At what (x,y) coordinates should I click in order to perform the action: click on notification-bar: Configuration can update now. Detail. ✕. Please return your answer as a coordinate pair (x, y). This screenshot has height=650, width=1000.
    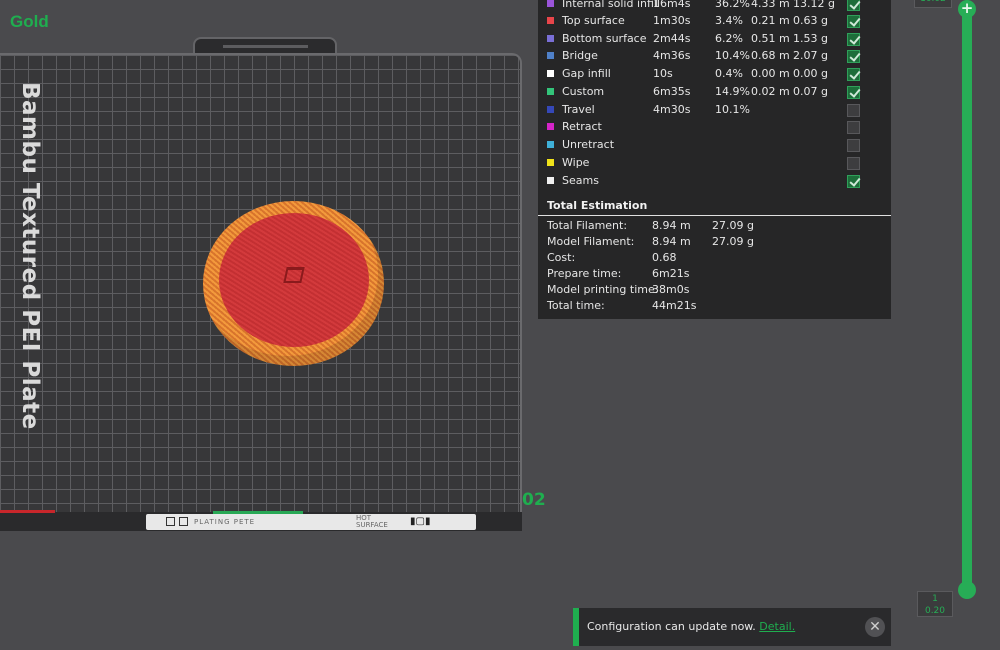
    Looking at the image, I should click on (732, 627).